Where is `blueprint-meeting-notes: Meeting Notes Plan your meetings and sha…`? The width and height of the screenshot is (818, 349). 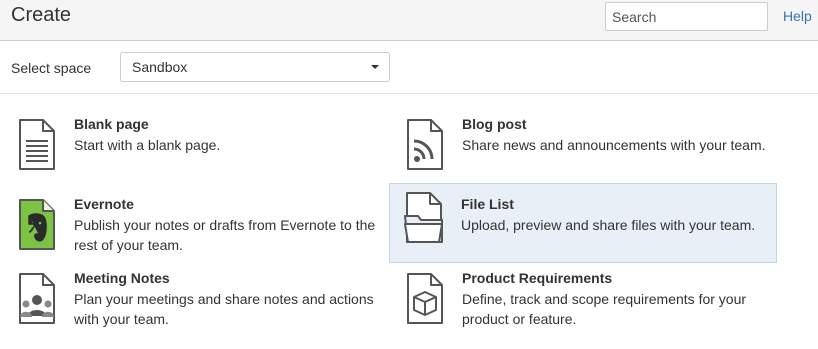 blueprint-meeting-notes: Meeting Notes Plan your meetings and sha… is located at coordinates (196, 306).